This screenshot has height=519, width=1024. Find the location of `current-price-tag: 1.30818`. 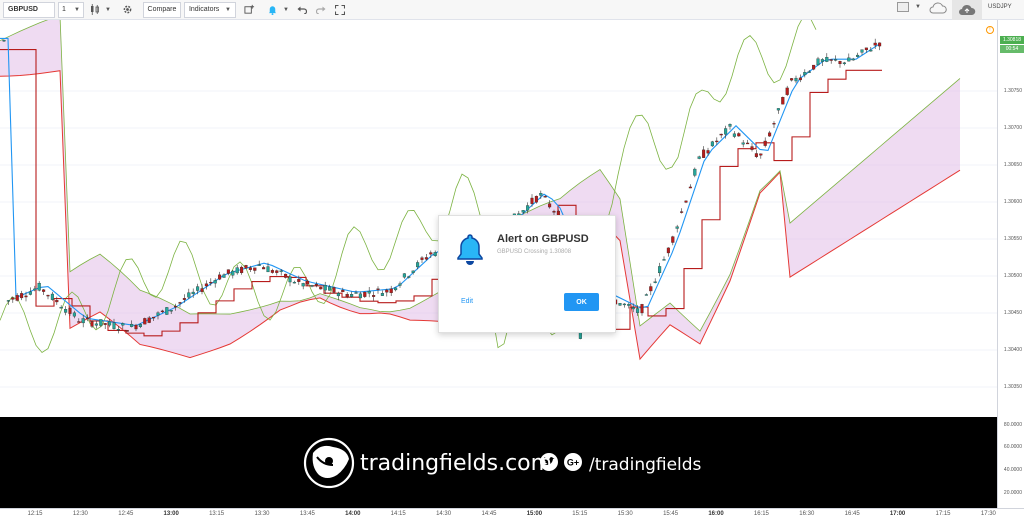

current-price-tag: 1.30818 is located at coordinates (1012, 40).